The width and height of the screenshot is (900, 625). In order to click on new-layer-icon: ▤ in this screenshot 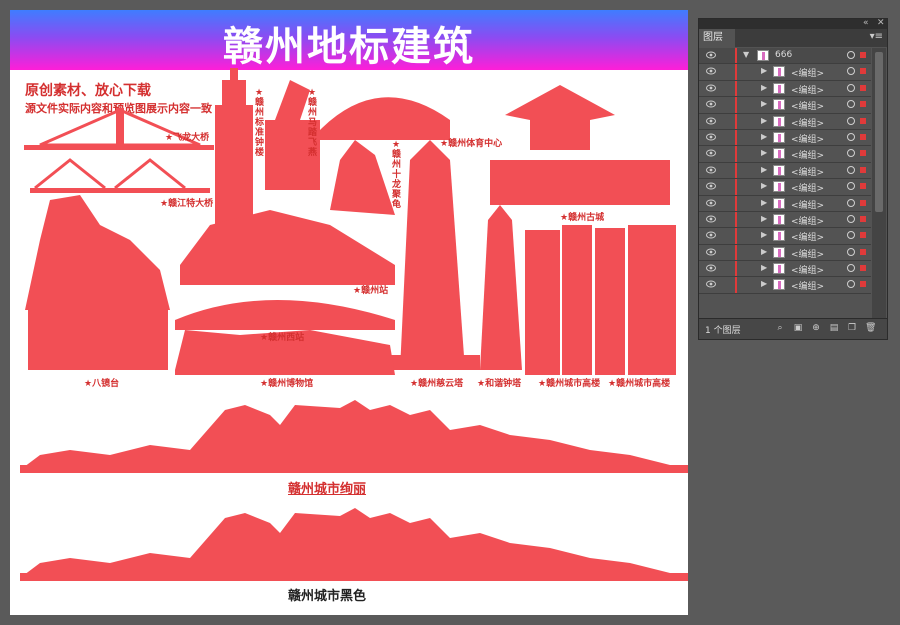, I will do `click(834, 328)`.